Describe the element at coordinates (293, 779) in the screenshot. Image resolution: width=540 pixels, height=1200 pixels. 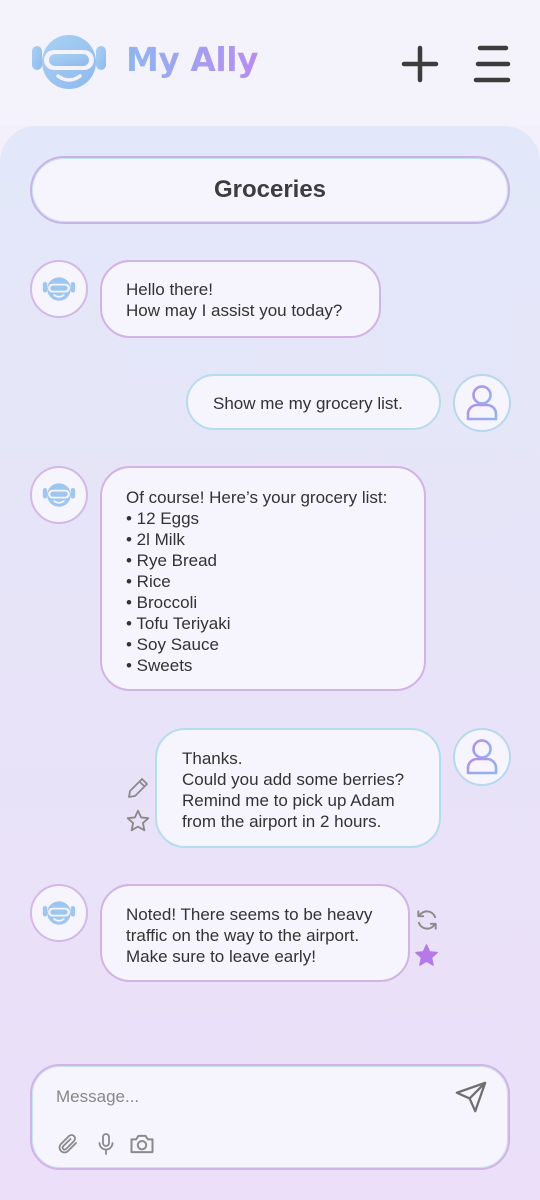
I see `message-line: Could you add some berries?` at that location.